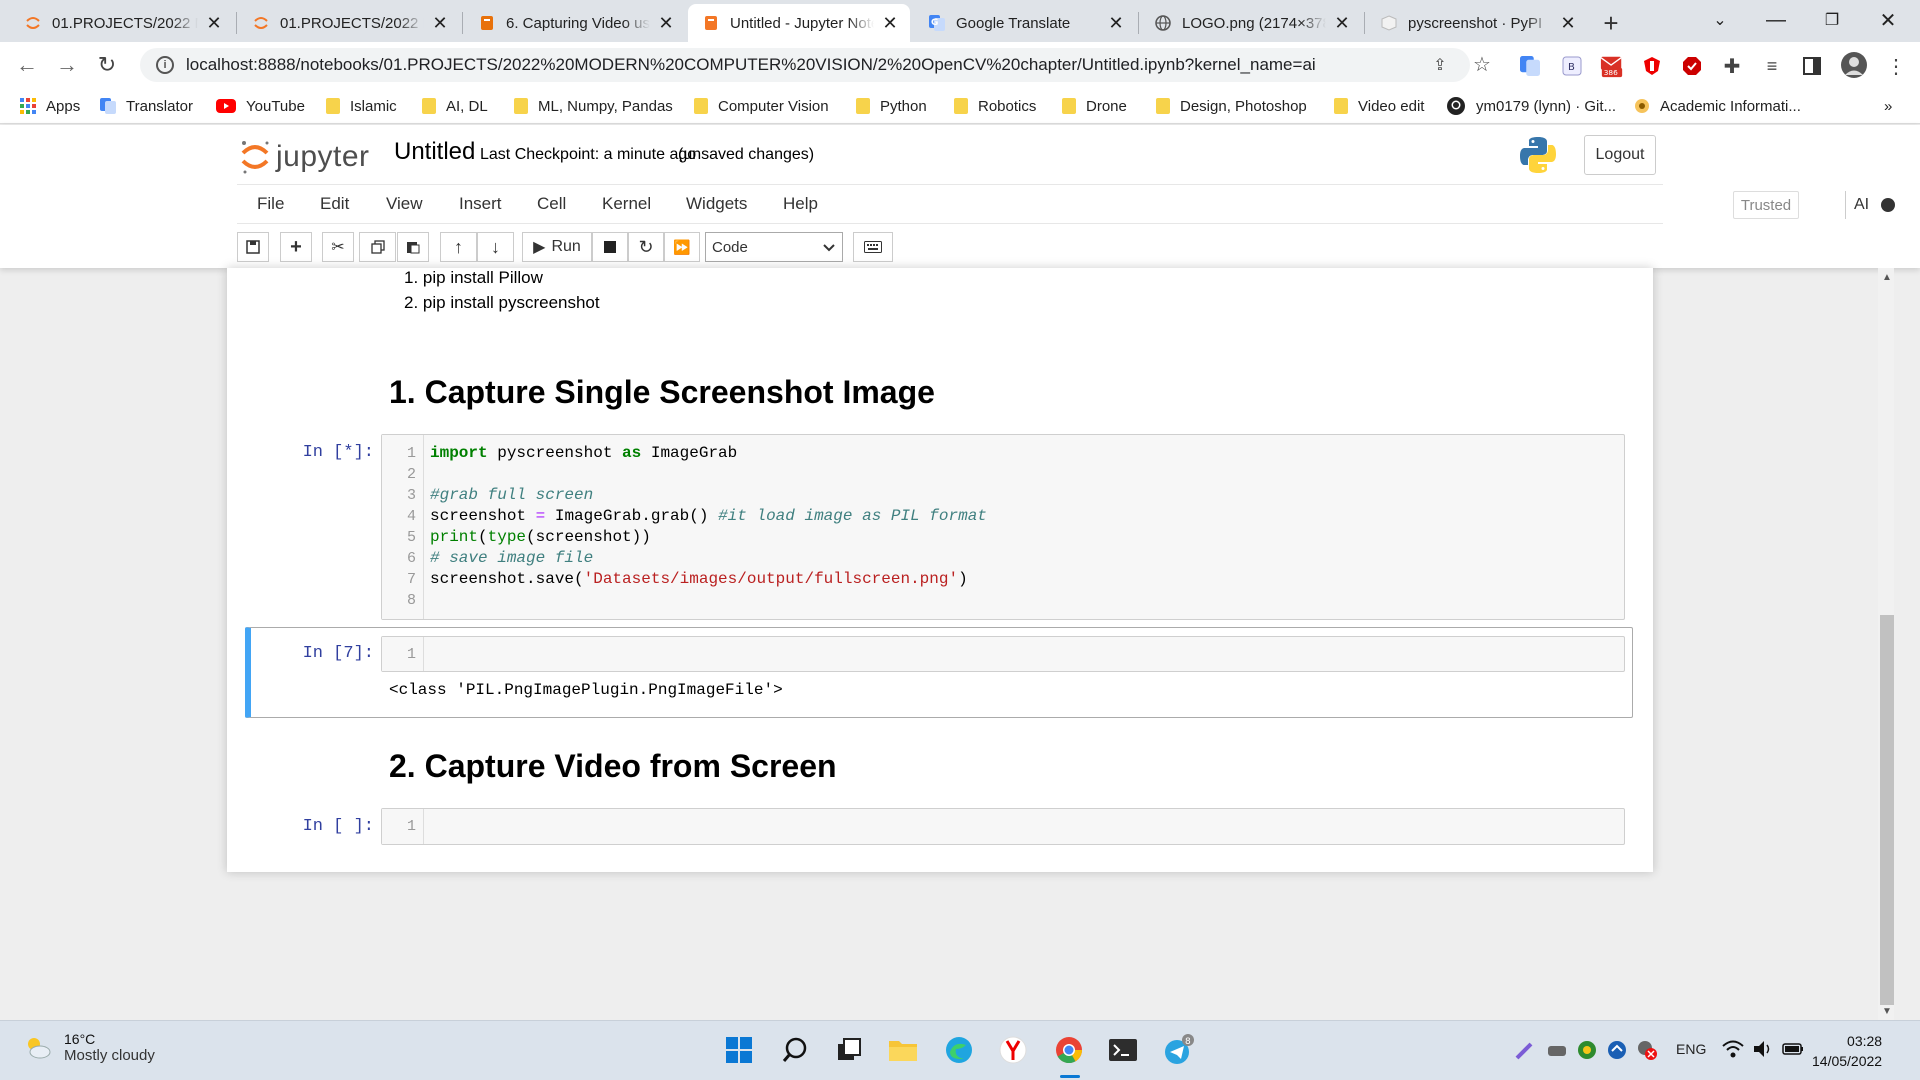 The height and width of the screenshot is (1080, 1920). I want to click on scroll-down-icon: ▼, so click(1887, 1011).